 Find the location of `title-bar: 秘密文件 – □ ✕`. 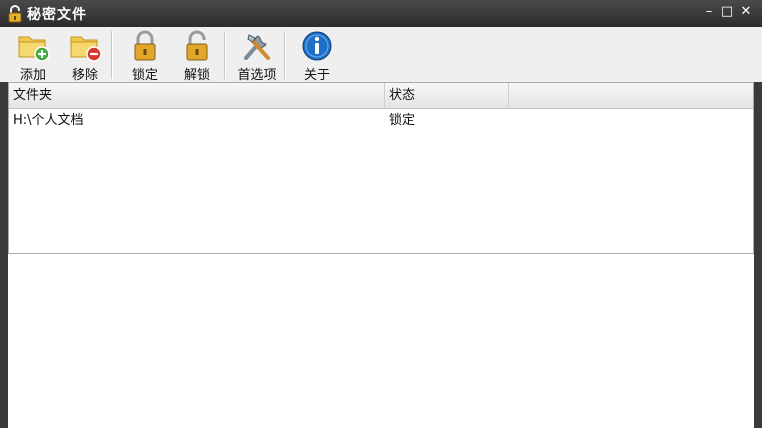

title-bar: 秘密文件 – □ ✕ is located at coordinates (381, 13).